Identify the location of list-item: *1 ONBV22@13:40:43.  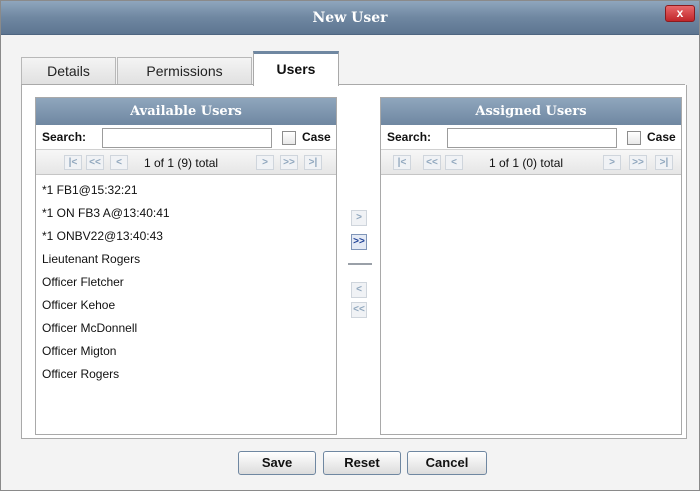
(186, 236).